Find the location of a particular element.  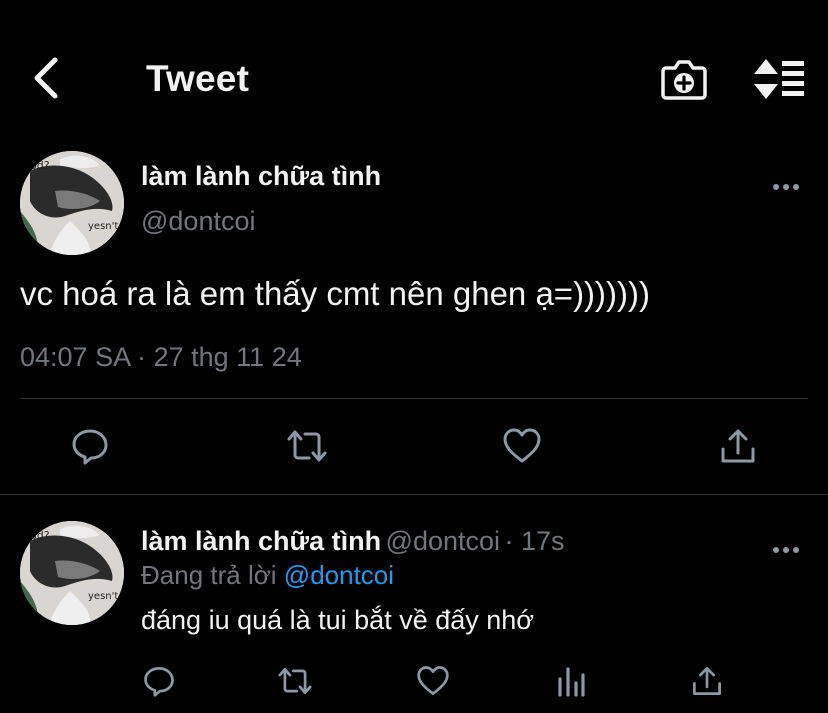

replying-to: Đang trả lời @dontcoi is located at coordinates (267, 575).